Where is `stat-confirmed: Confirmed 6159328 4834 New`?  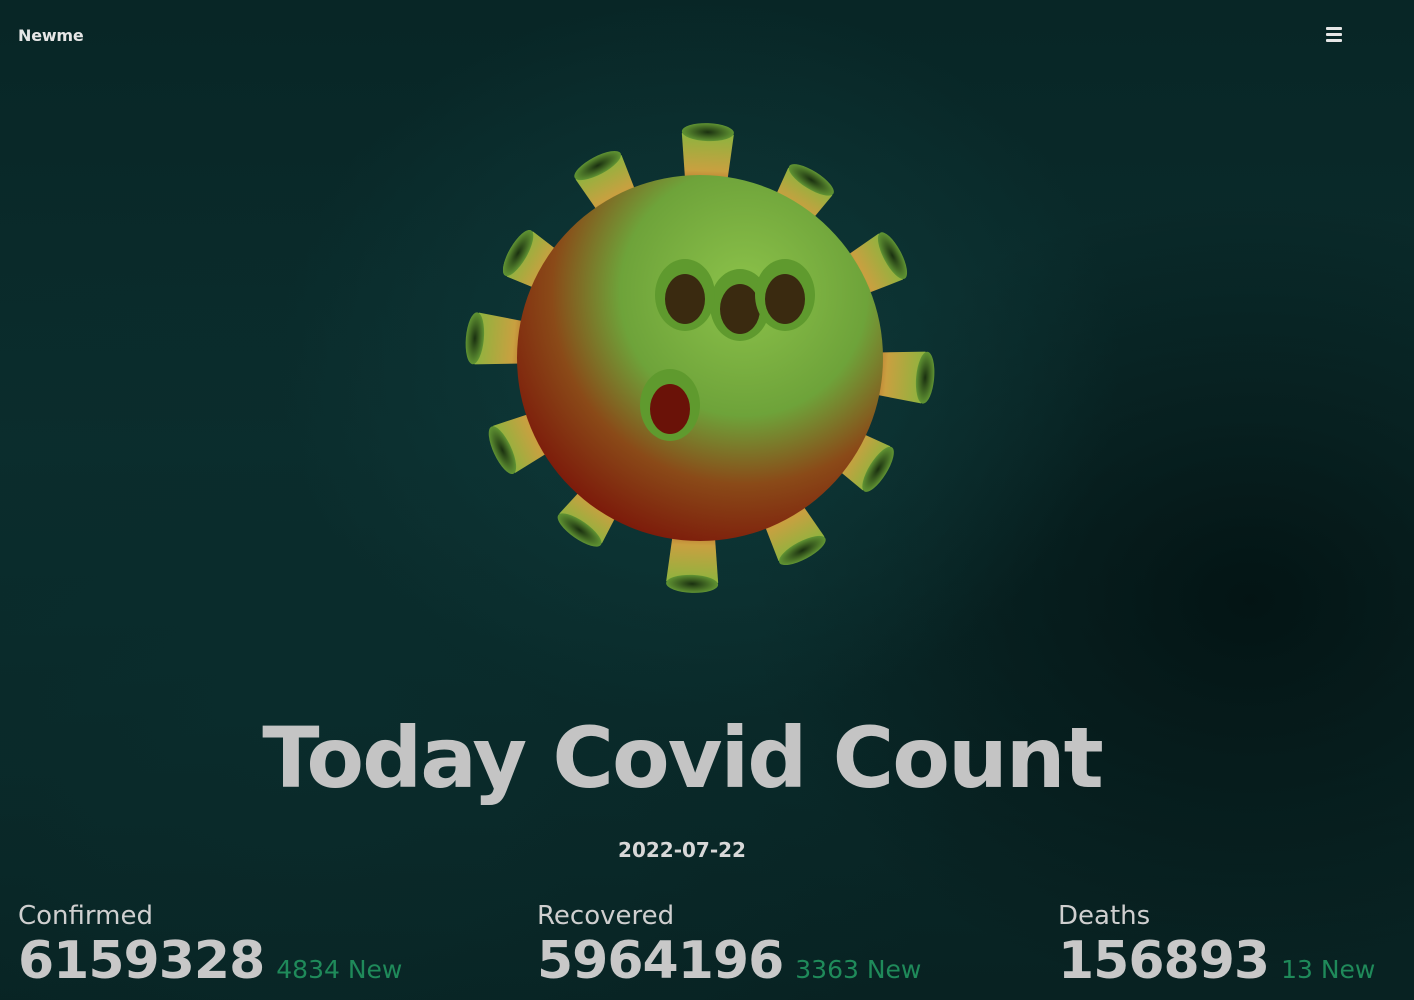 stat-confirmed: Confirmed 6159328 4834 New is located at coordinates (210, 945).